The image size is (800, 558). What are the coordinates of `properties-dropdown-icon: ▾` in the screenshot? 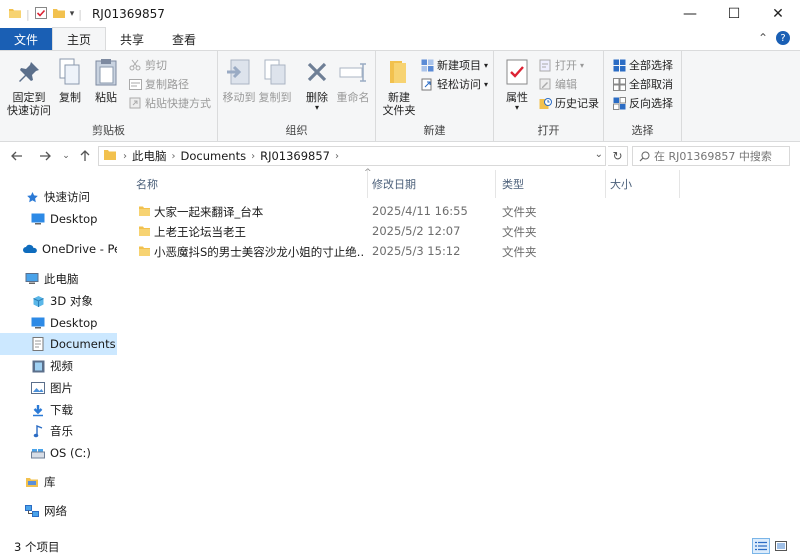 It's located at (517, 108).